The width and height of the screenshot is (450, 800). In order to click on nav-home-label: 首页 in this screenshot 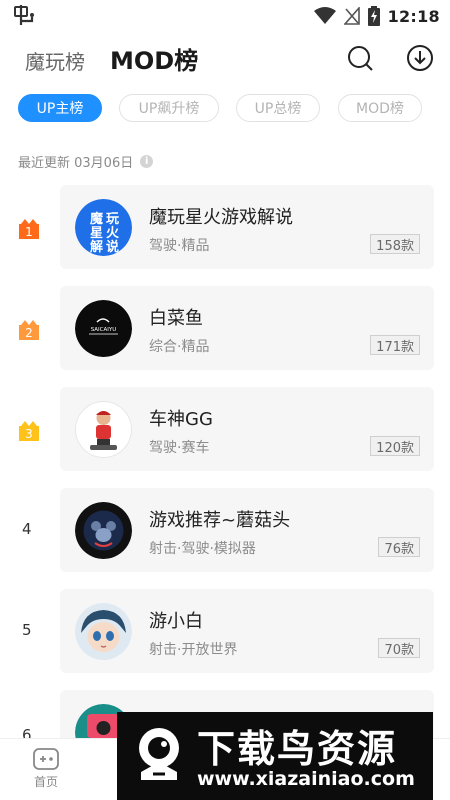, I will do `click(45, 782)`.